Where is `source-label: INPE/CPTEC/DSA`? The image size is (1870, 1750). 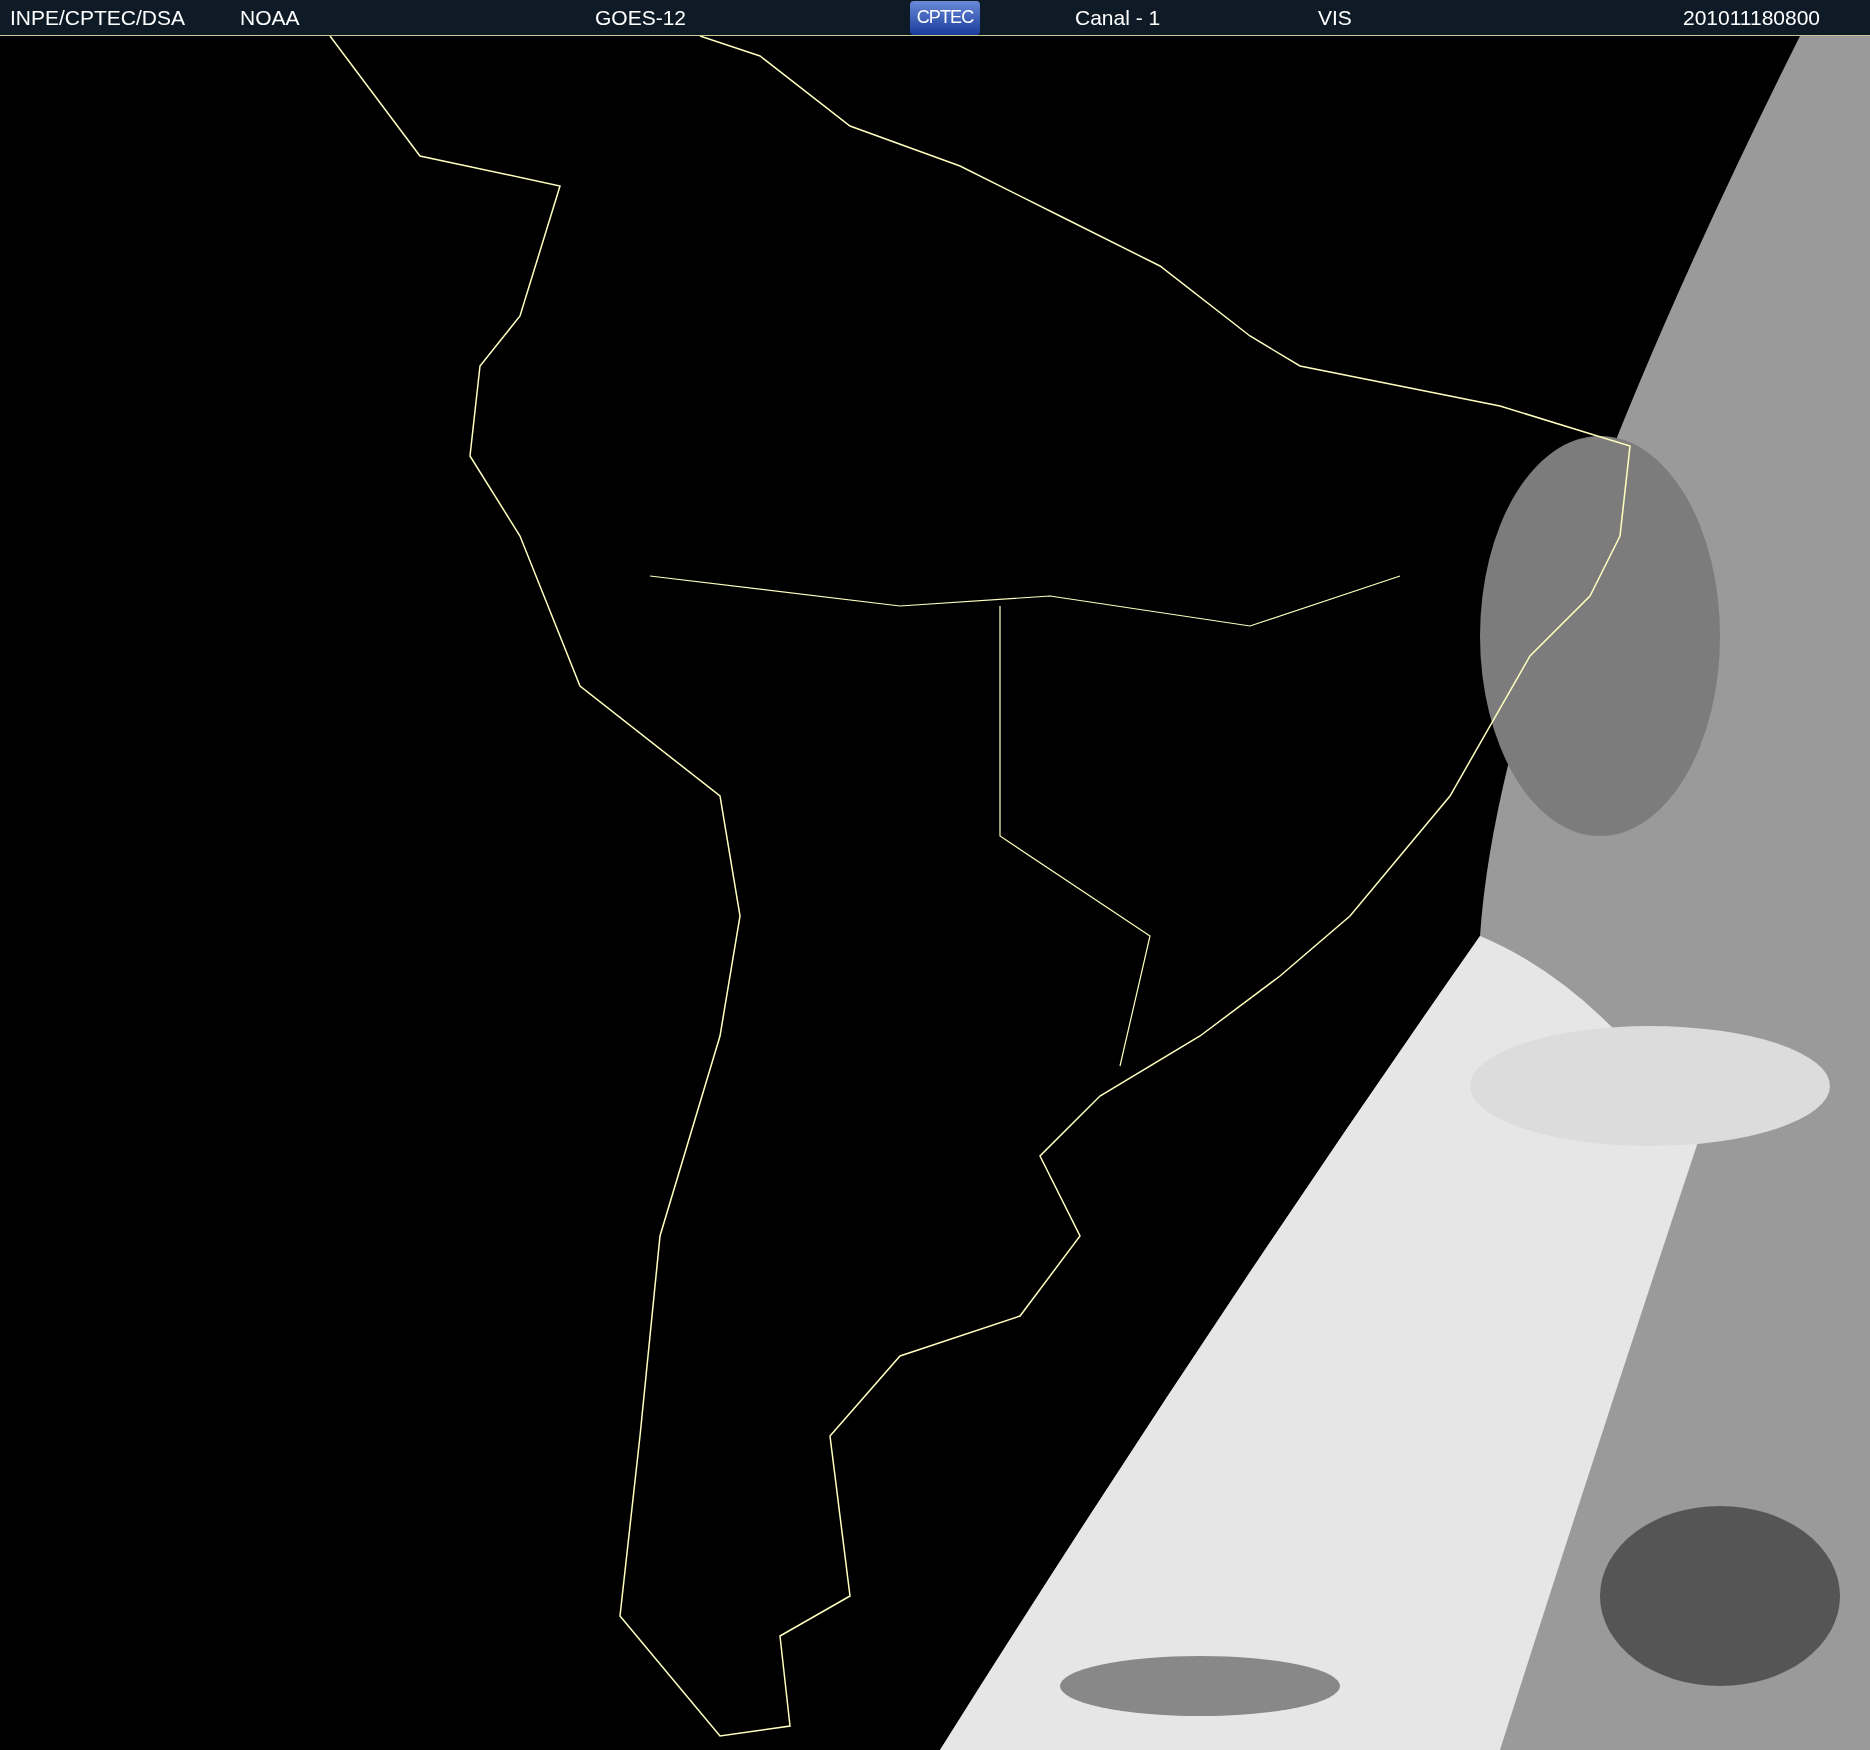 source-label: INPE/CPTEC/DSA is located at coordinates (98, 17).